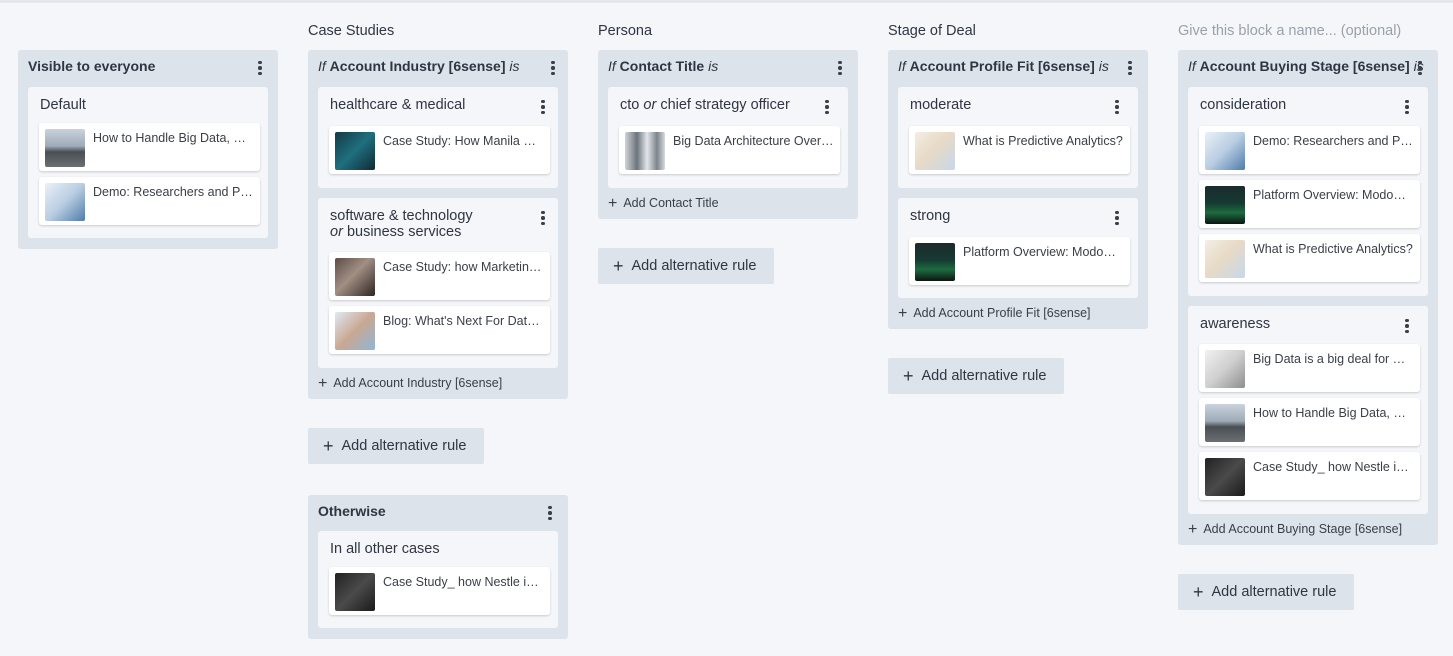 The image size is (1453, 656). What do you see at coordinates (439, 276) in the screenshot?
I see `content-card: Case Study: how Marketing Teams` at bounding box center [439, 276].